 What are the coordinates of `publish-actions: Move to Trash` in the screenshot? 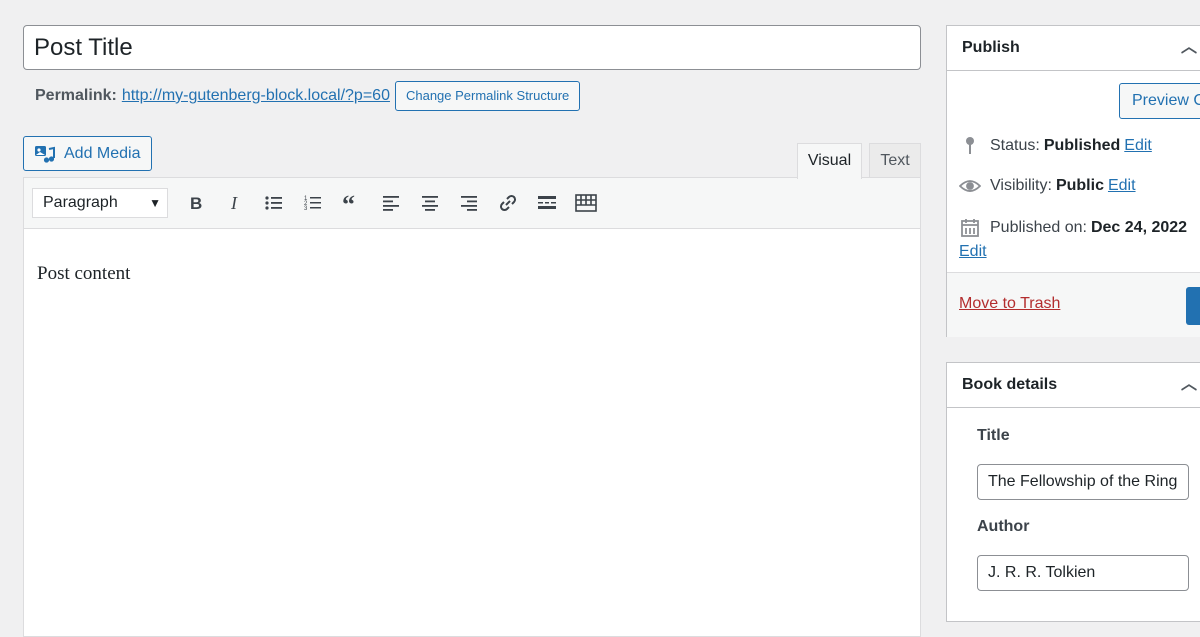 It's located at (1073, 304).